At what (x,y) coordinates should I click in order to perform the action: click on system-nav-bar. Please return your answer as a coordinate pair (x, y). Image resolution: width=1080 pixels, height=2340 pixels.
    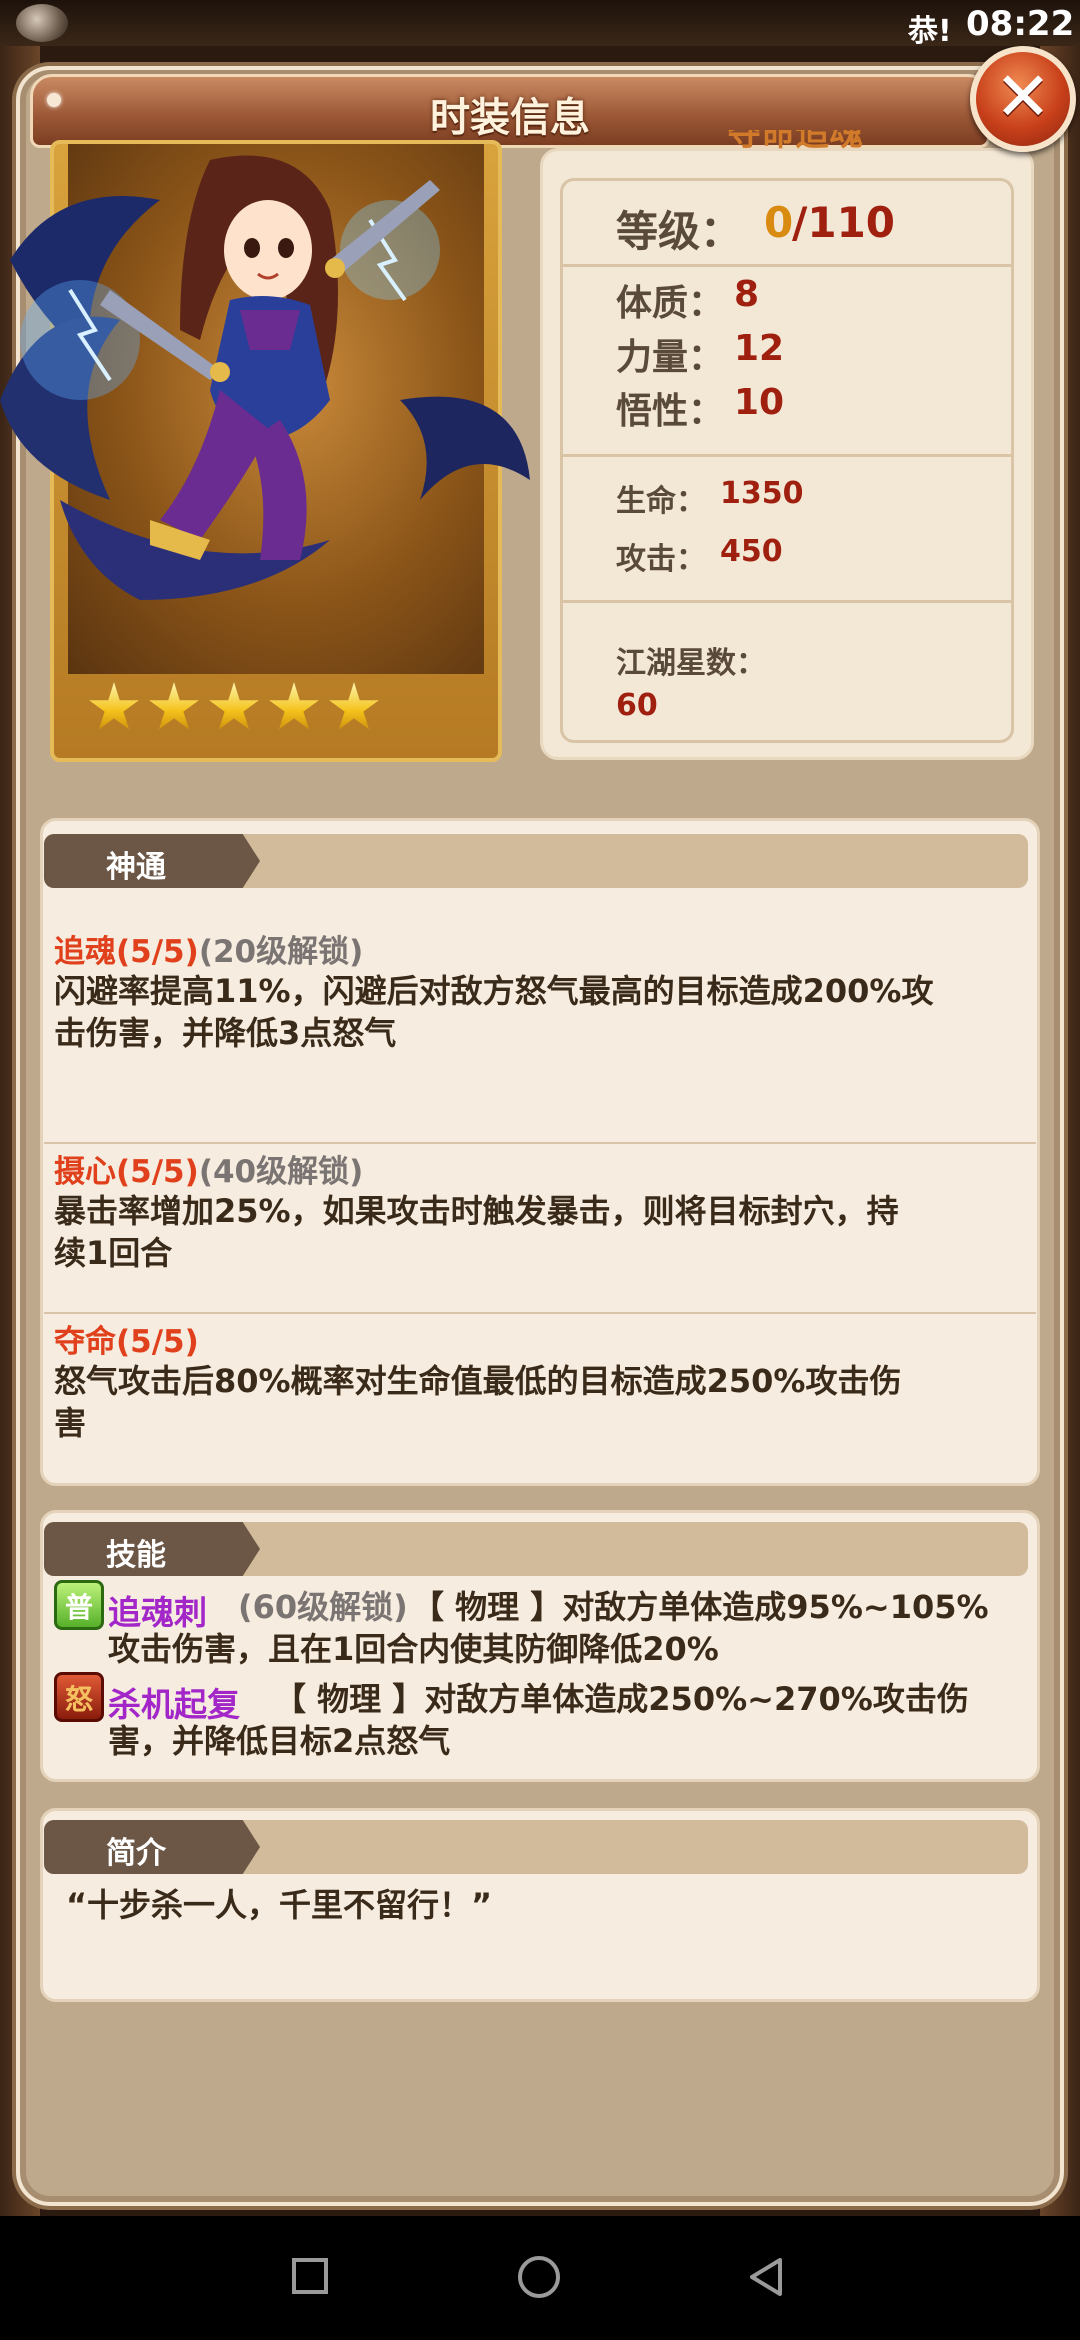
    Looking at the image, I should click on (540, 2278).